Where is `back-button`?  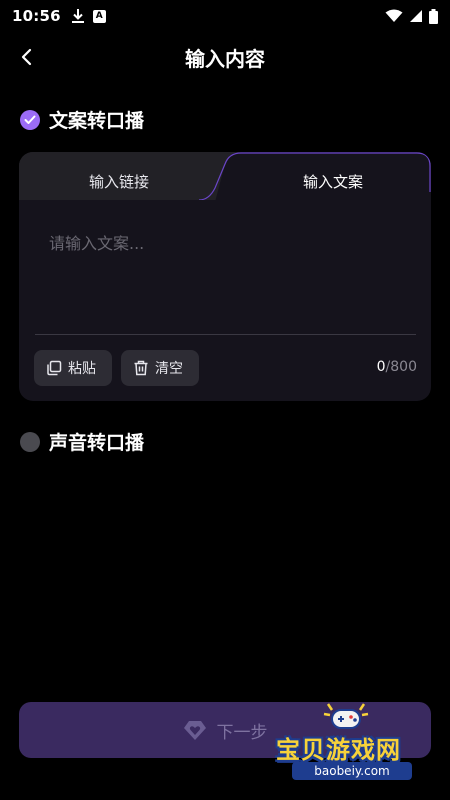
back-button is located at coordinates (27, 57).